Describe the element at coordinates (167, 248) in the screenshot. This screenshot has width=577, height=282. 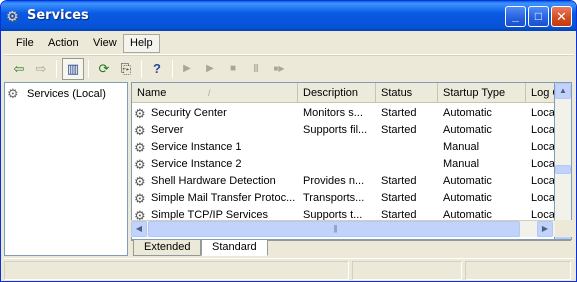
I see `tab-extended: Extended` at that location.